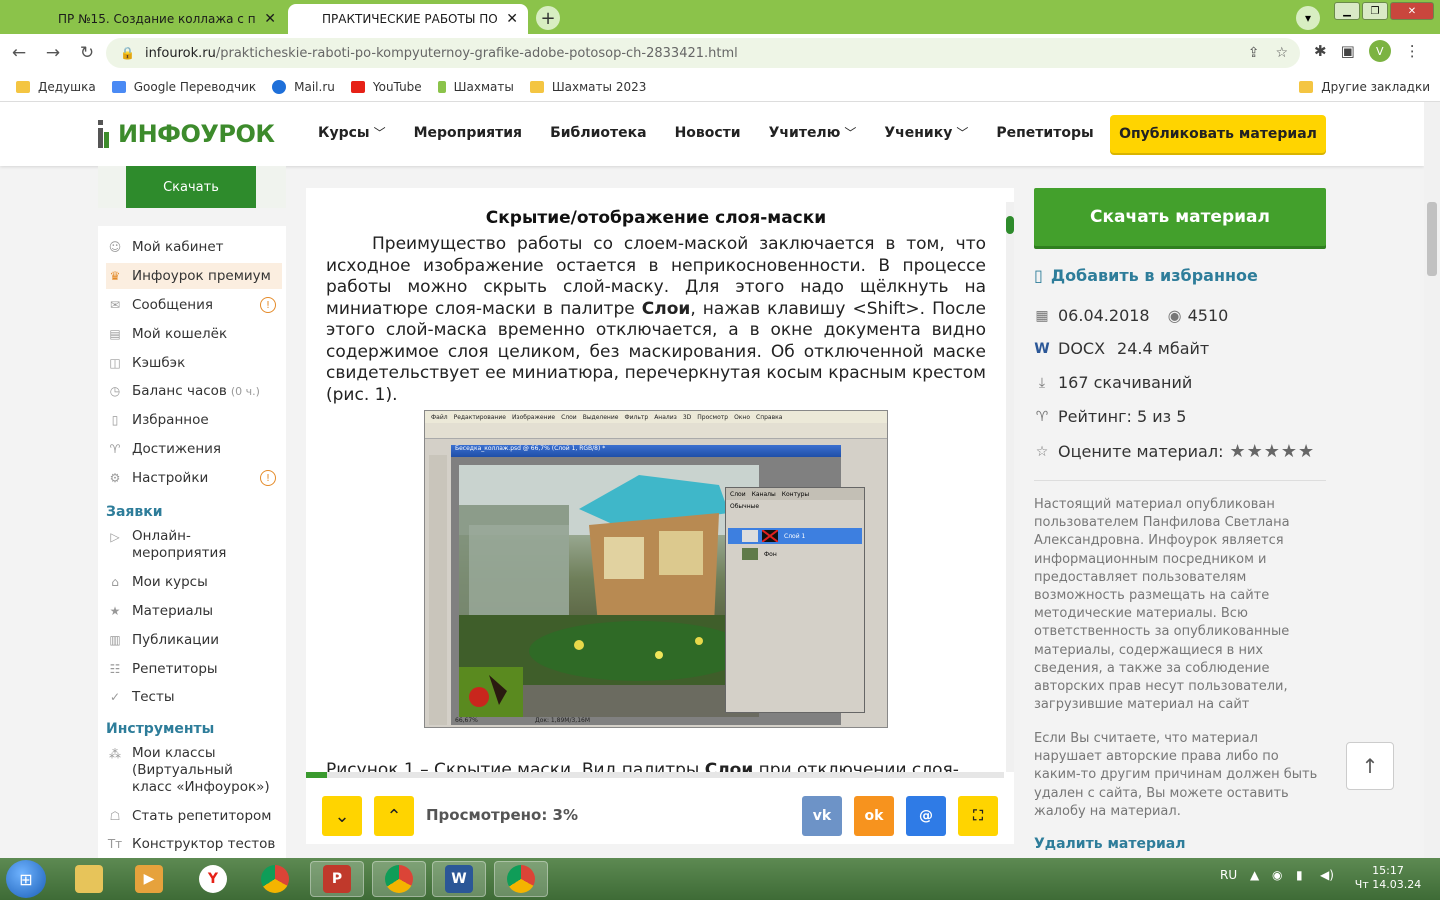  Describe the element at coordinates (194, 363) in the screenshot. I see `sidebar-item-cashback: ◫ Кэшбэк` at that location.